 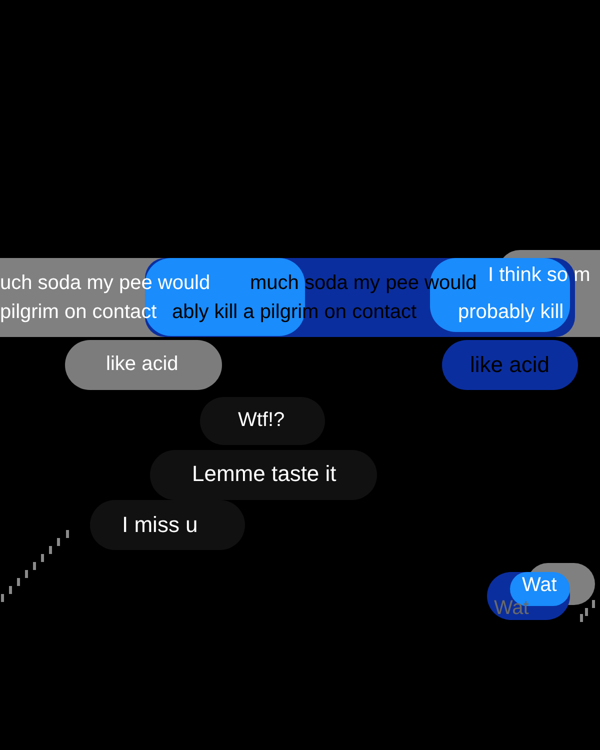 I want to click on message-text: I miss u, so click(x=160, y=525).